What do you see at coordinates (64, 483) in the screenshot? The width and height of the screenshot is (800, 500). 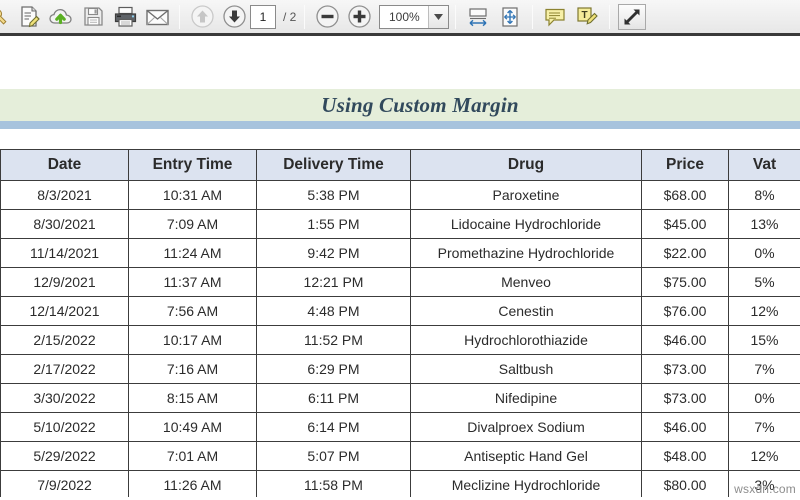 I see `cell-date: 7/9/2022` at bounding box center [64, 483].